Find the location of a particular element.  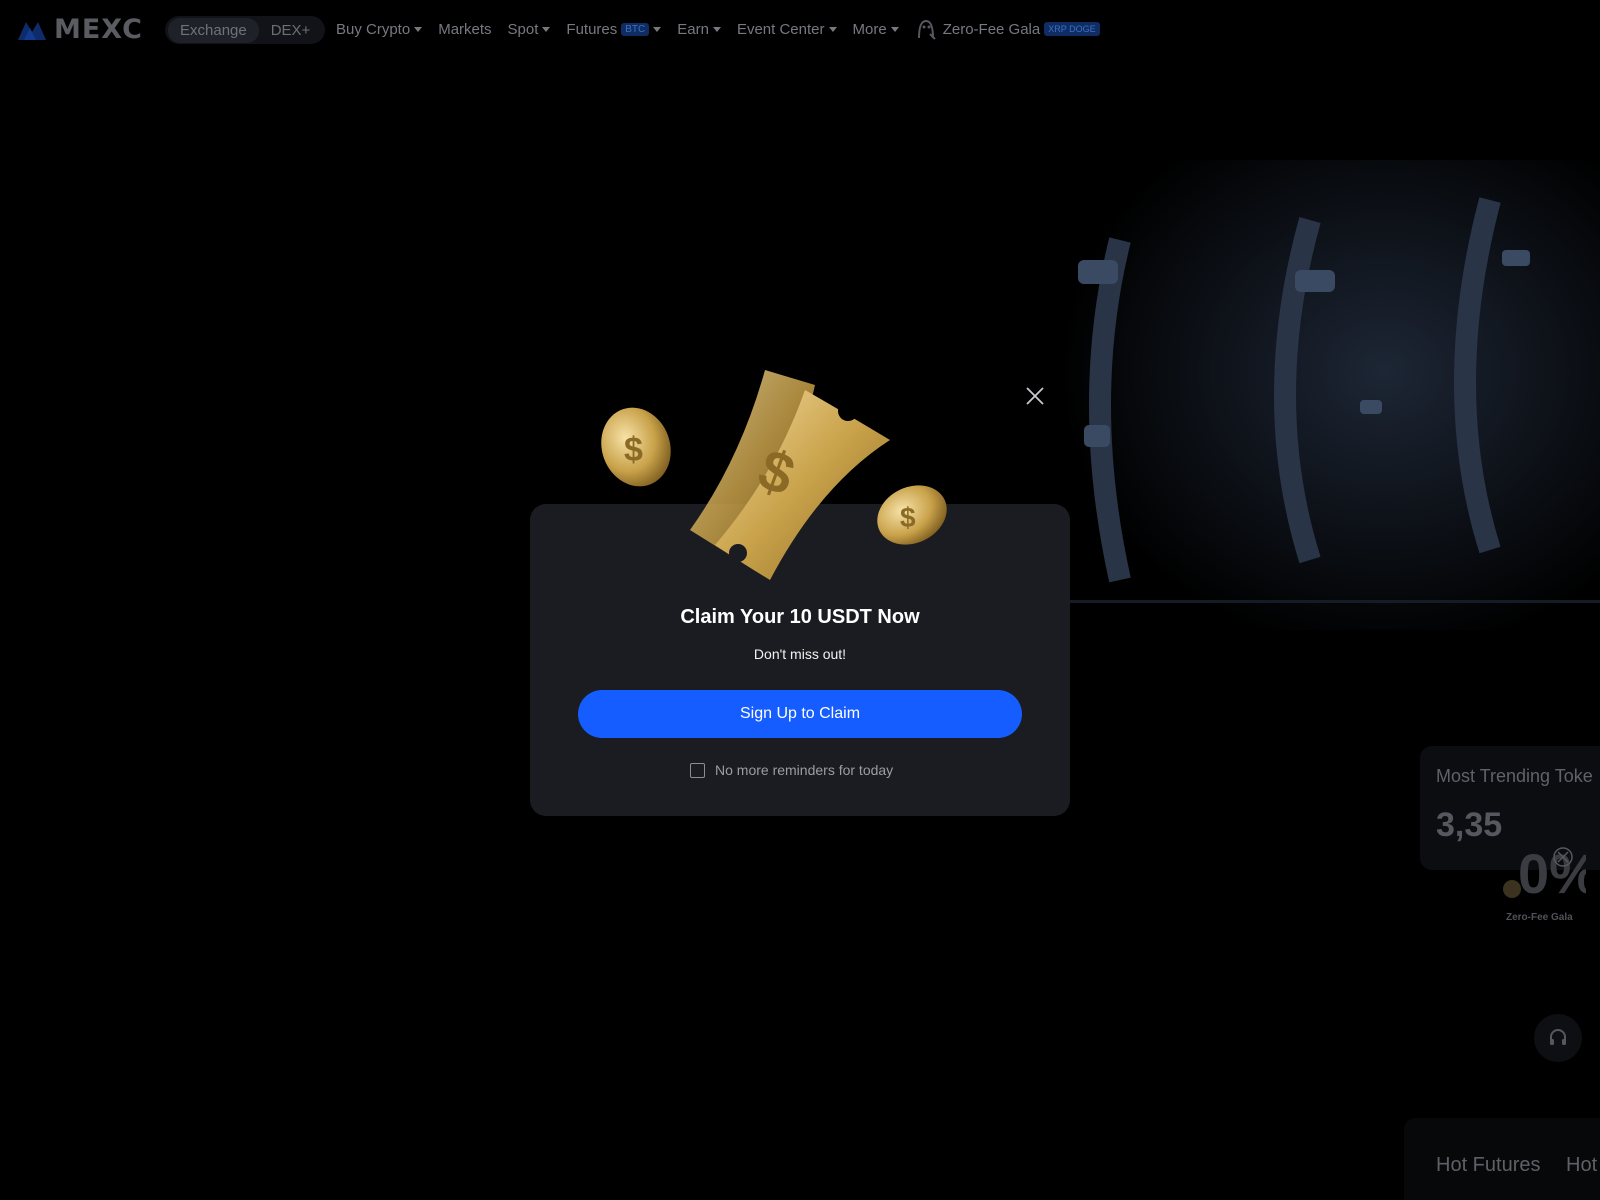

segment-exchange: Exchange is located at coordinates (213, 30).